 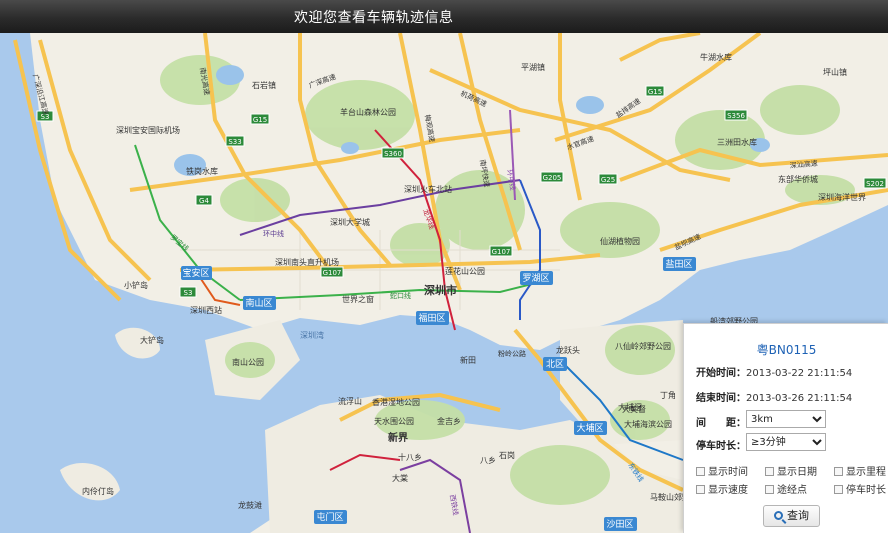 I want to click on place-label: 深圳南头直升机场, so click(x=307, y=262).